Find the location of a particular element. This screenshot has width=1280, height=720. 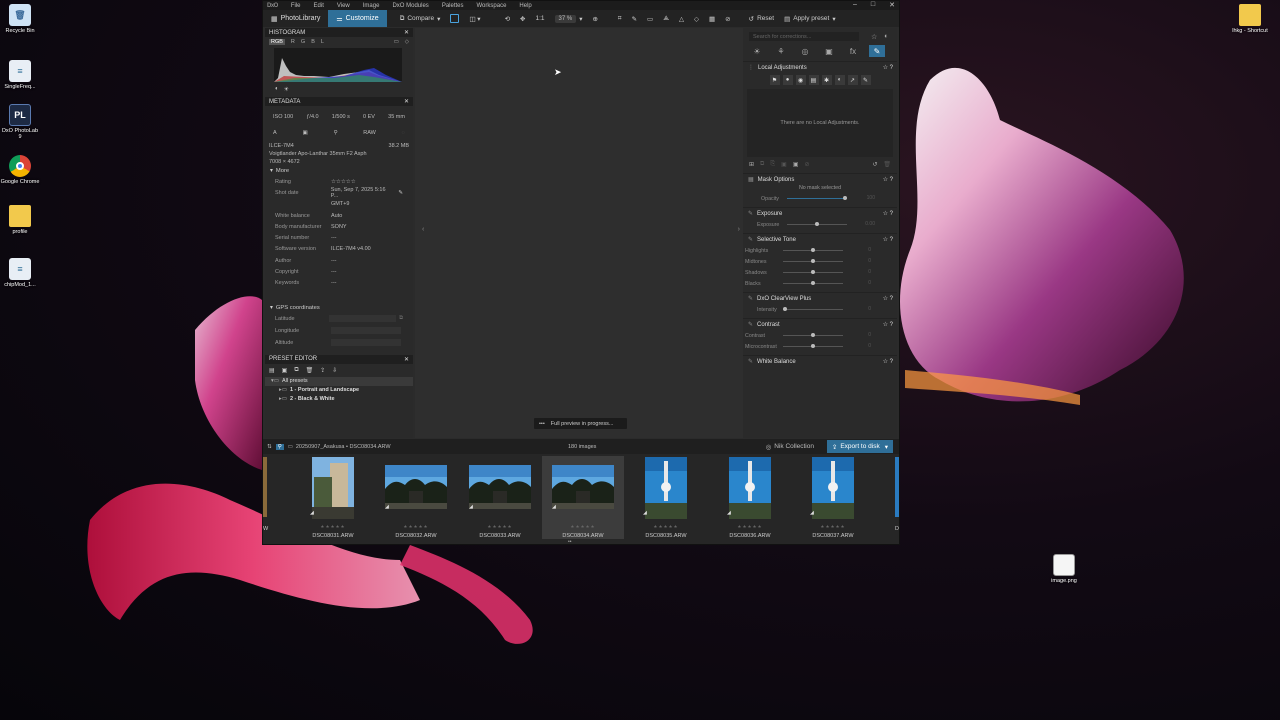

filter-icon: ⚲ is located at coordinates (279, 446).